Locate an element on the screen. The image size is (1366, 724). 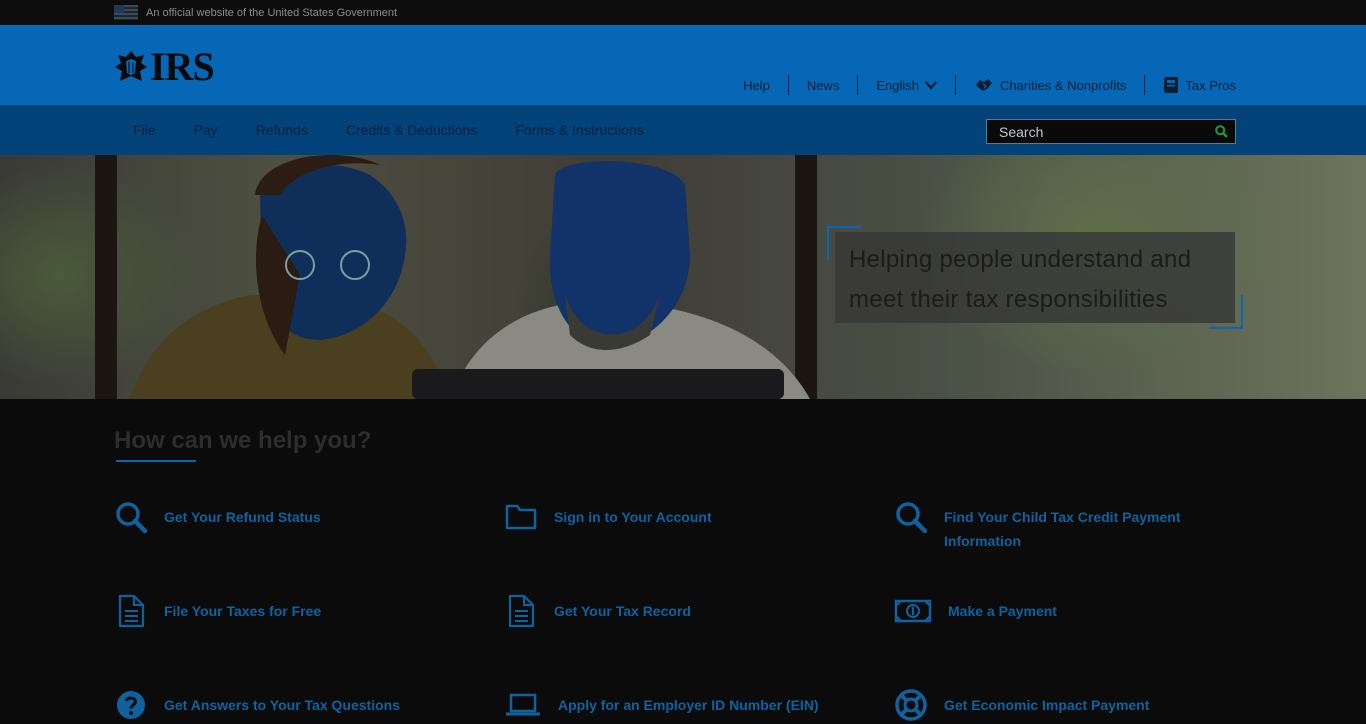
task-label: File Your Taxes for Free is located at coordinates (243, 611).